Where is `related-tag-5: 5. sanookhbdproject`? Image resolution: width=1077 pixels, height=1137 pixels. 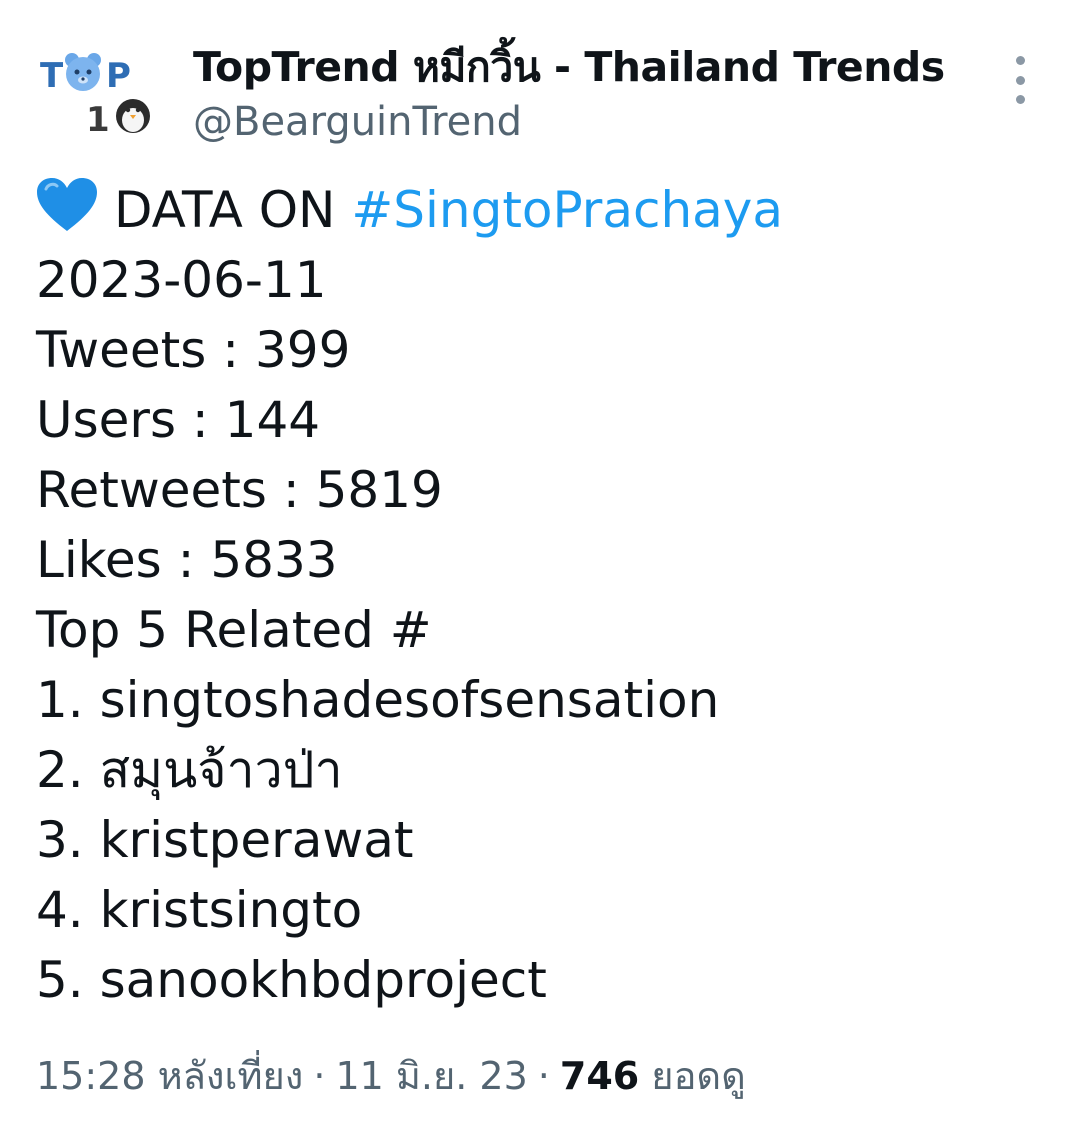 related-tag-5: 5. sanookhbdproject is located at coordinates (291, 980).